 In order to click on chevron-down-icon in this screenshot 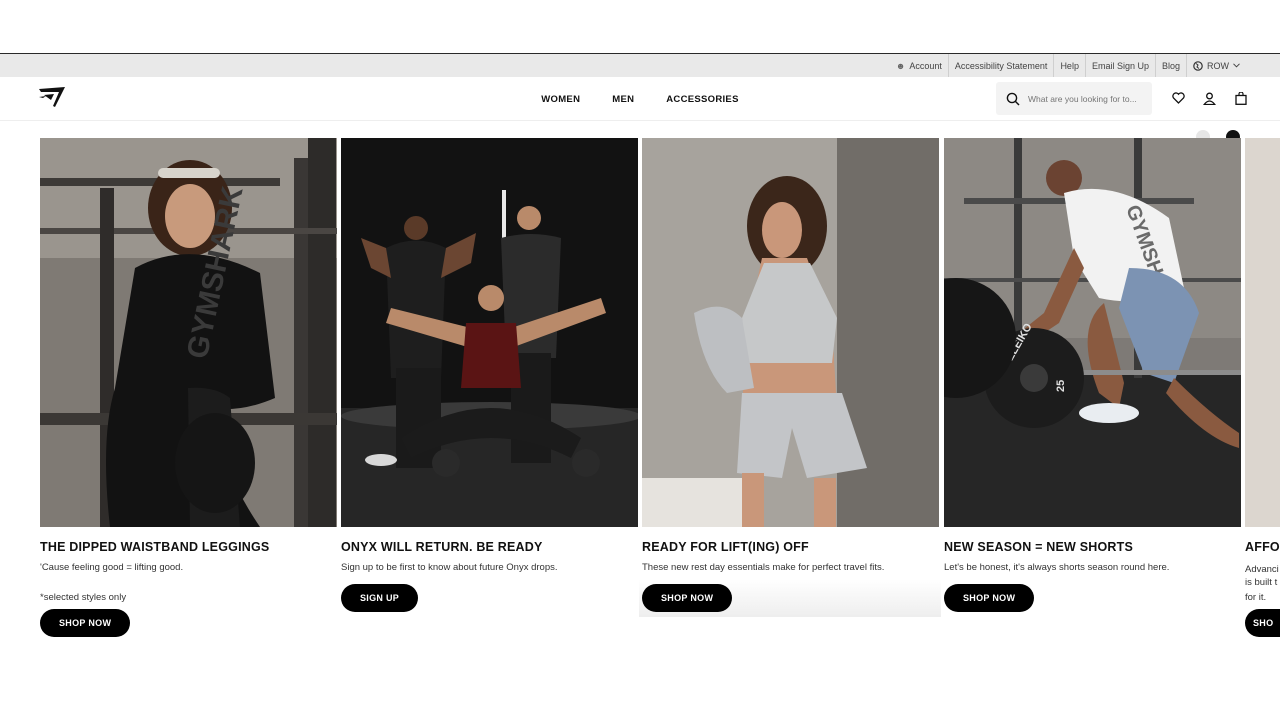, I will do `click(1236, 65)`.